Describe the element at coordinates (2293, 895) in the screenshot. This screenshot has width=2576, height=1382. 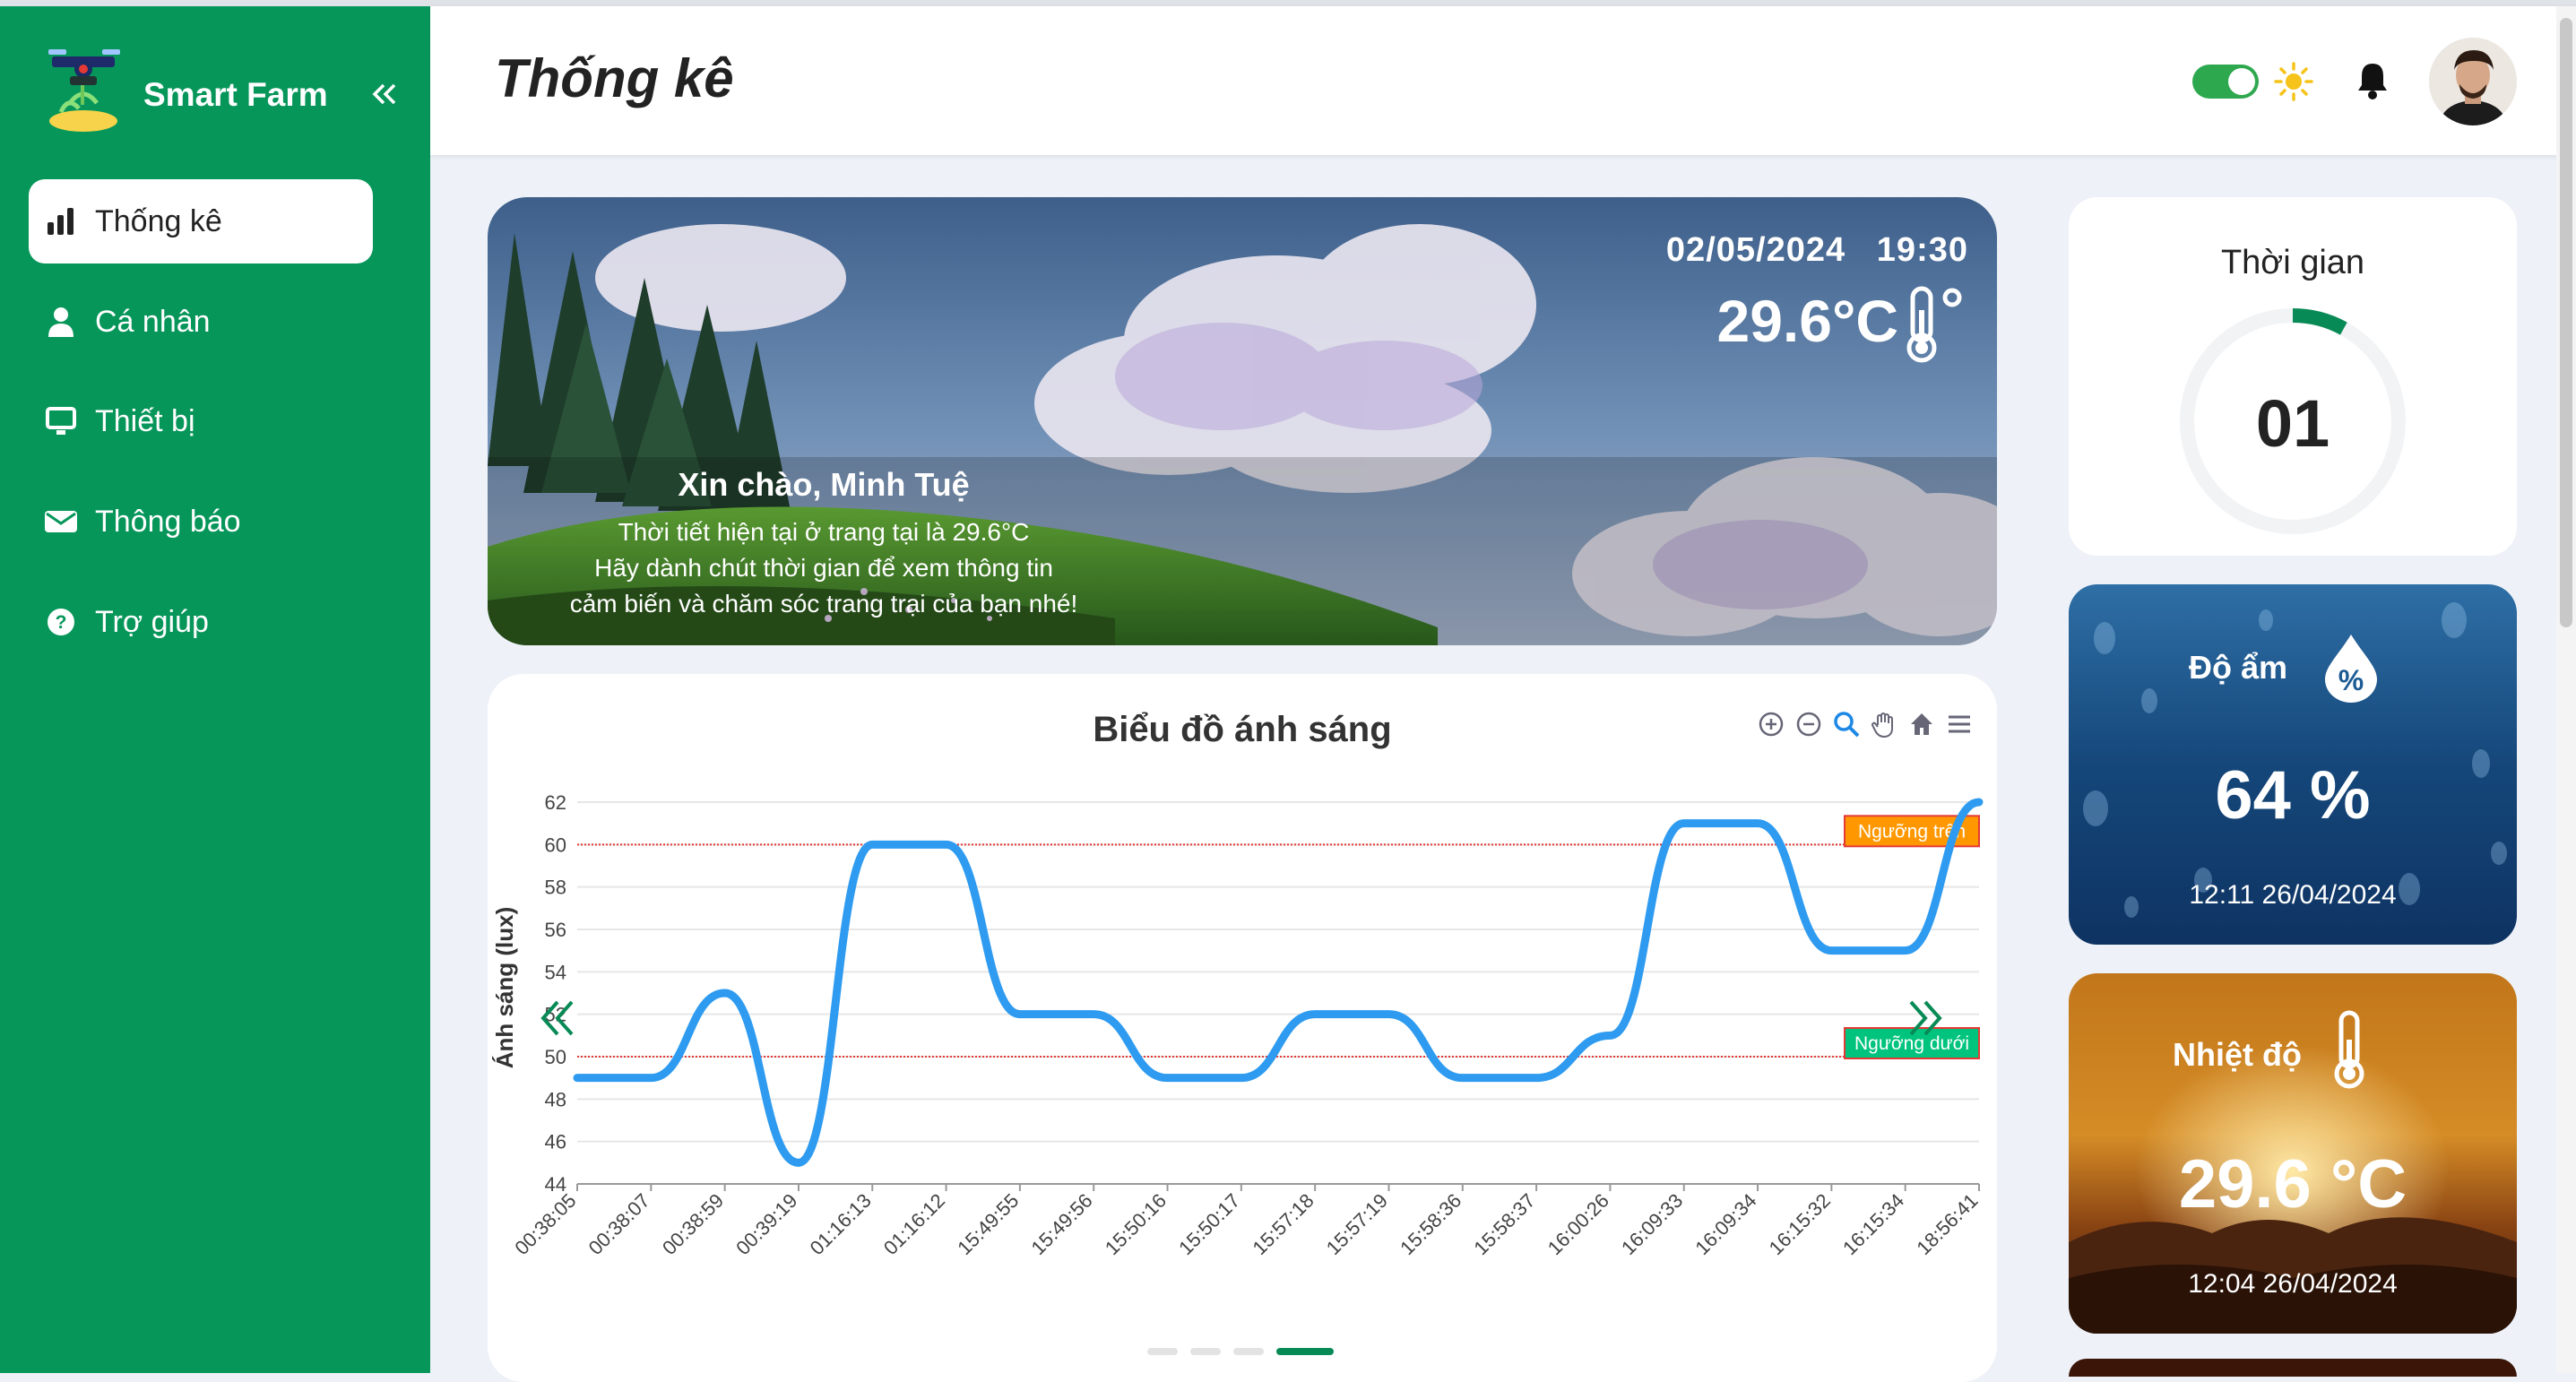
I see `humidity-timestamp: 12:11 26/04/2024` at that location.